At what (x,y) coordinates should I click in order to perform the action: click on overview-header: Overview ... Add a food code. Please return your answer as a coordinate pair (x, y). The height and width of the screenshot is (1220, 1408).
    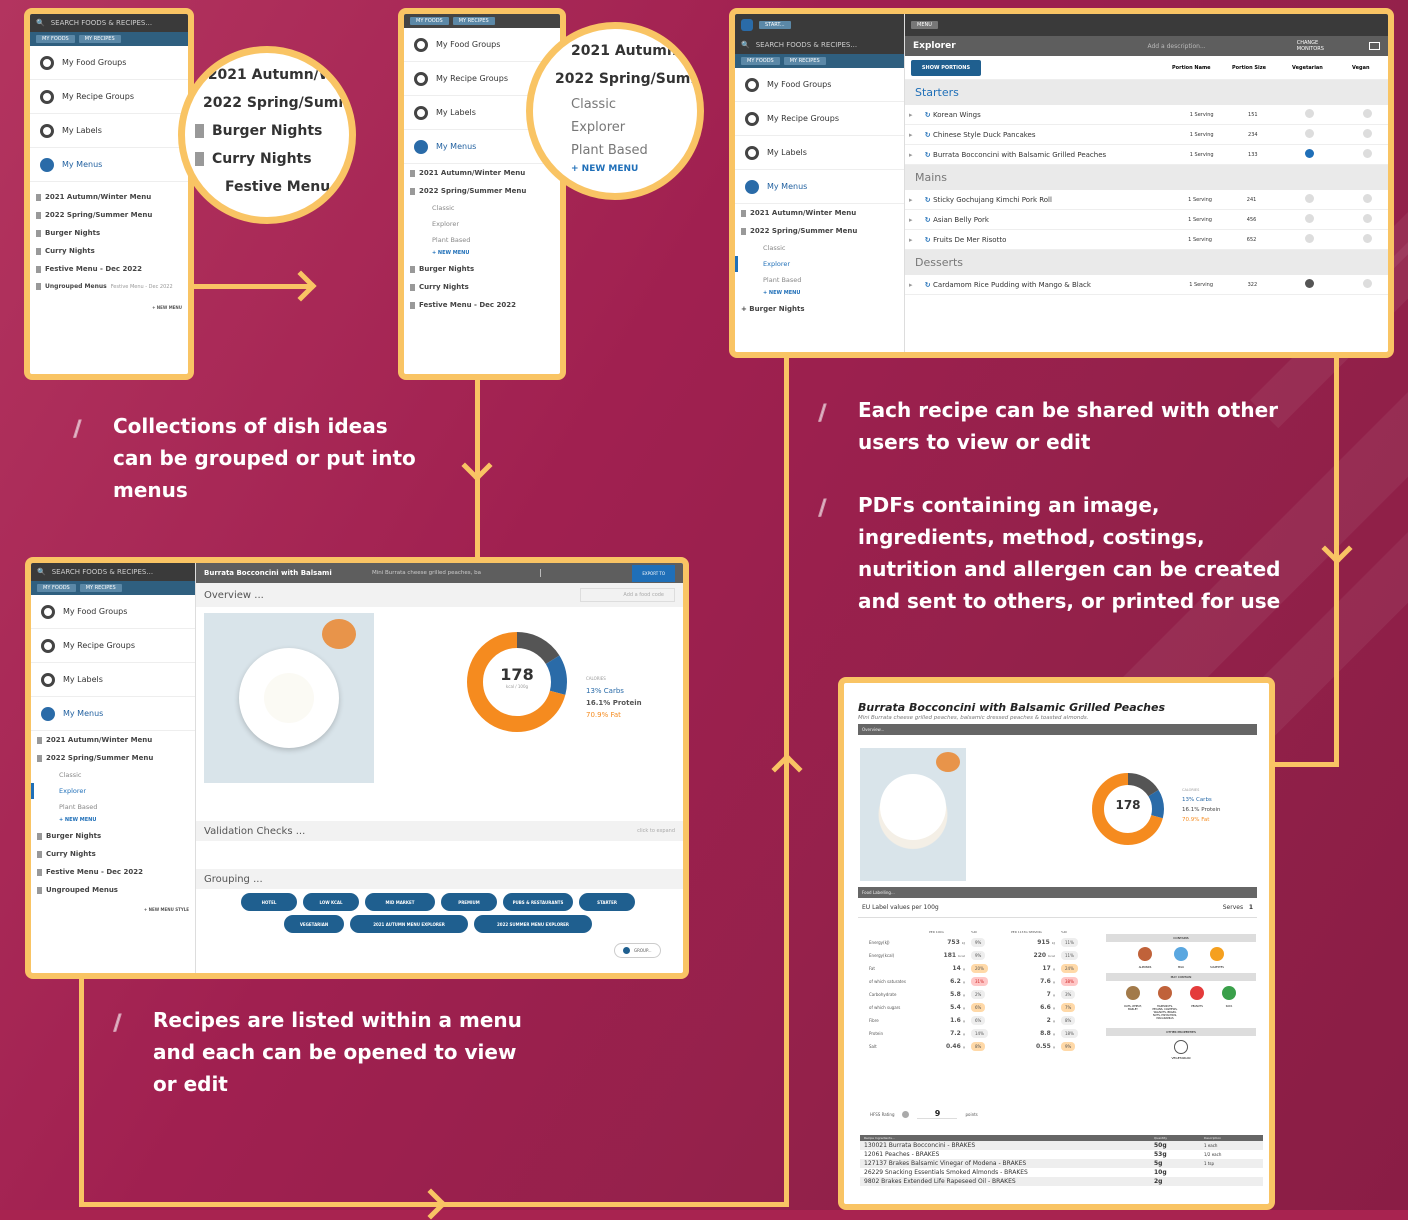
    Looking at the image, I should click on (439, 595).